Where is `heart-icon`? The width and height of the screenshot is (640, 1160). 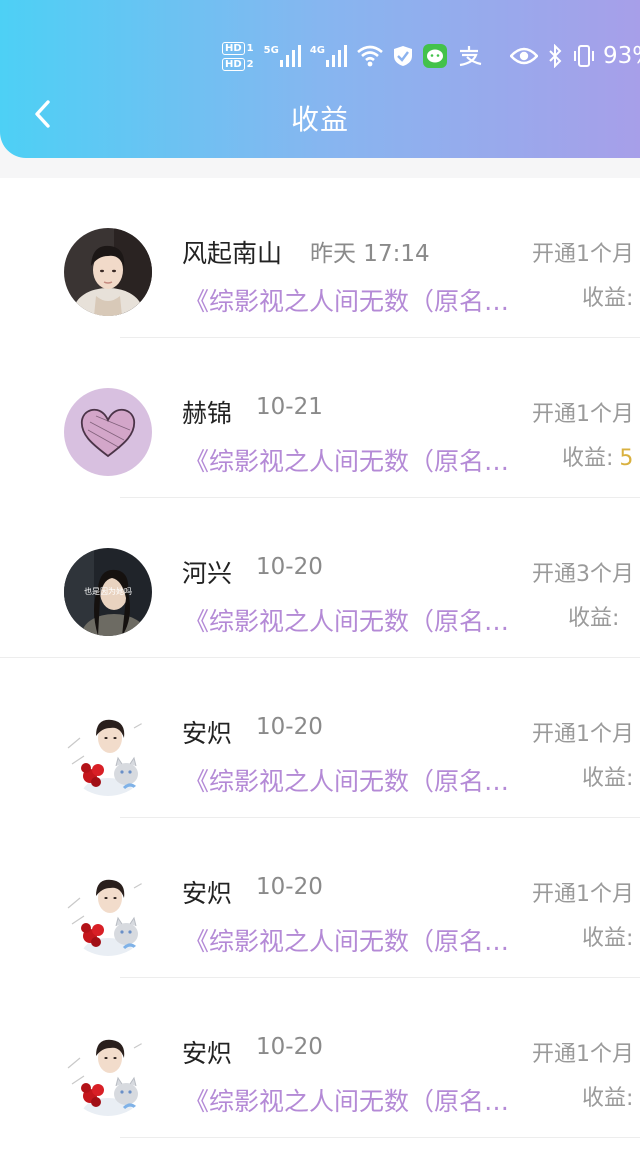
heart-icon is located at coordinates (108, 432).